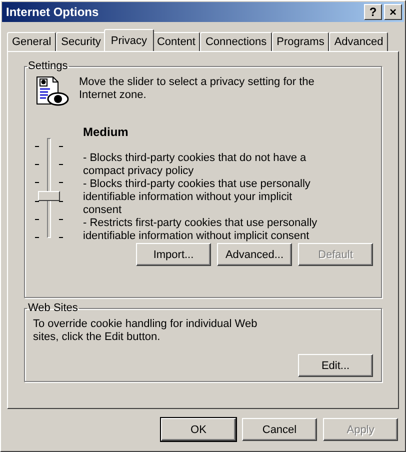 This screenshot has height=452, width=406. Describe the element at coordinates (145, 331) in the screenshot. I see `web-sites-text: To override cookie handling for individual Web sites, click the Edit button.` at that location.